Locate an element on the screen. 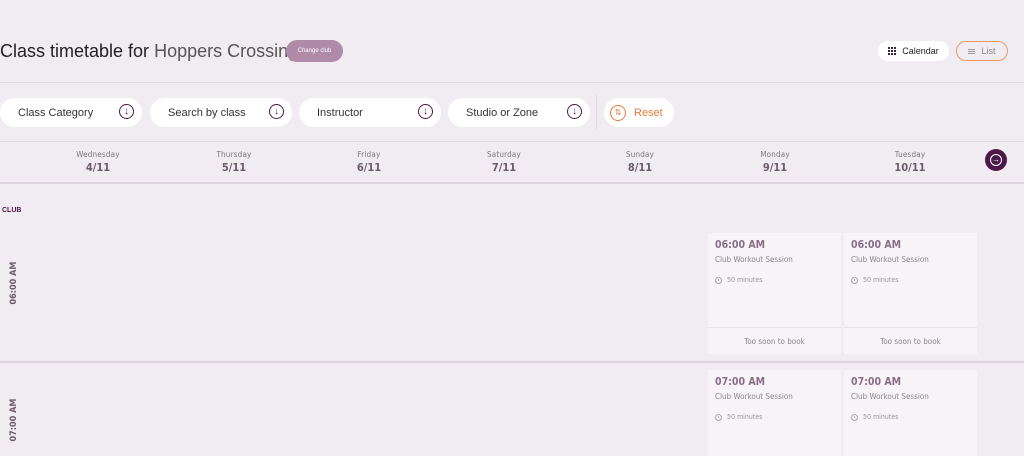 This screenshot has height=456, width=1024. day-date: 8/11 is located at coordinates (640, 167).